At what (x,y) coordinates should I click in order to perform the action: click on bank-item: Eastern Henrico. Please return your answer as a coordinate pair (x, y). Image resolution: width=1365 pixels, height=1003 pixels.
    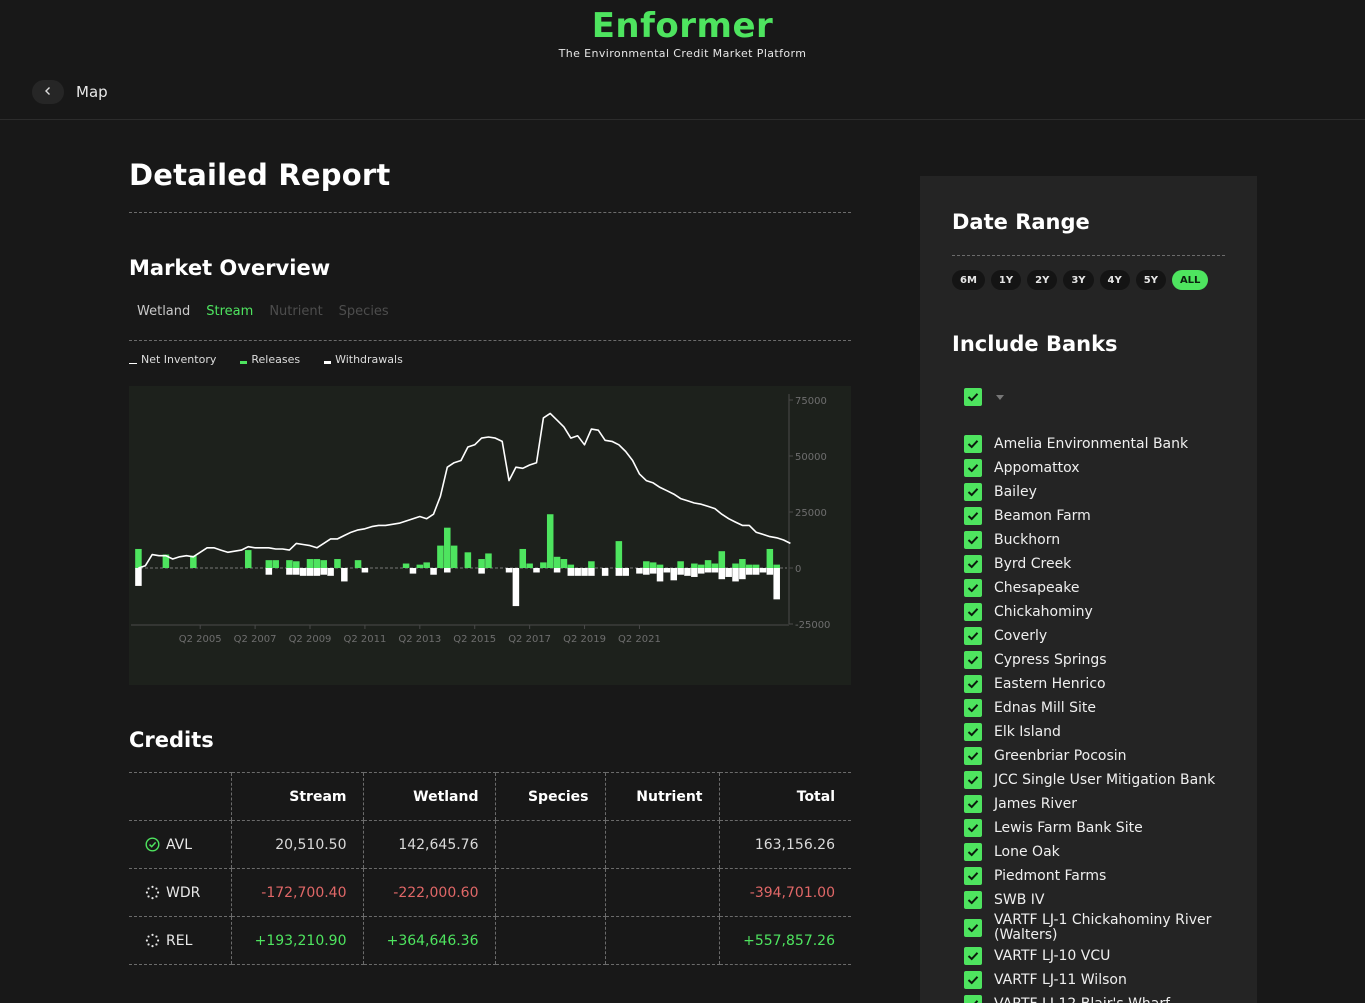
    Looking at the image, I should click on (1099, 684).